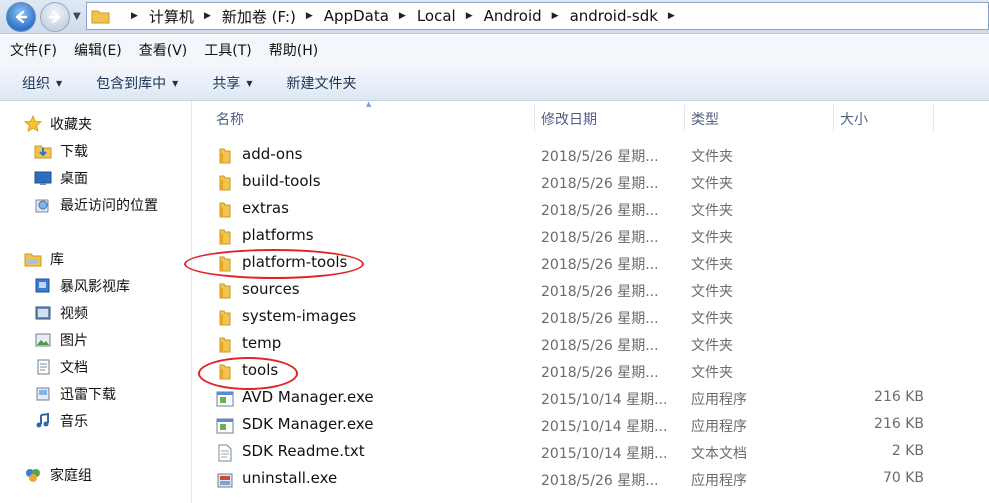 Image resolution: width=989 pixels, height=503 pixels. Describe the element at coordinates (227, 50) in the screenshot. I see `menu-tools: 工具(T)` at that location.